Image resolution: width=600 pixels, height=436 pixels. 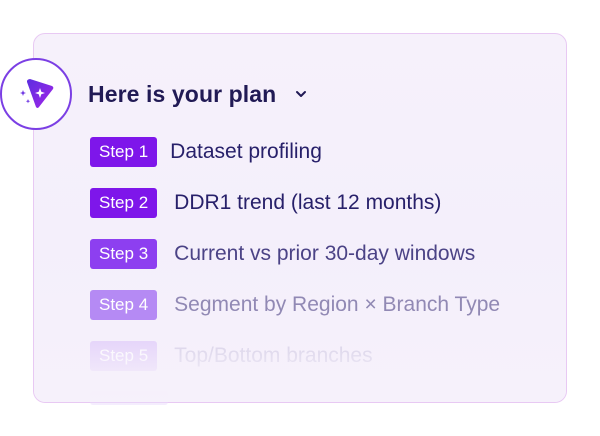 I want to click on plan-step: Step 5 Top/Bottom branches, so click(x=231, y=356).